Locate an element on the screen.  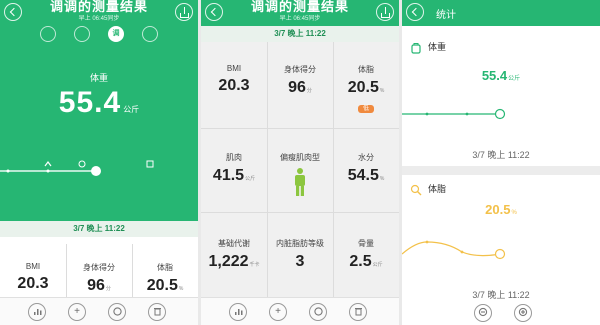
header-bar: 调调的测量结果 早上 06:45同步 is located at coordinates (300, 13).